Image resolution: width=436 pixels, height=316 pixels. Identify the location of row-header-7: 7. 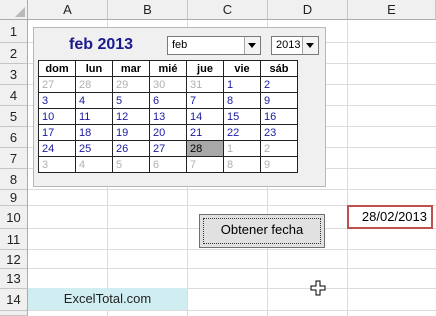
(14, 158).